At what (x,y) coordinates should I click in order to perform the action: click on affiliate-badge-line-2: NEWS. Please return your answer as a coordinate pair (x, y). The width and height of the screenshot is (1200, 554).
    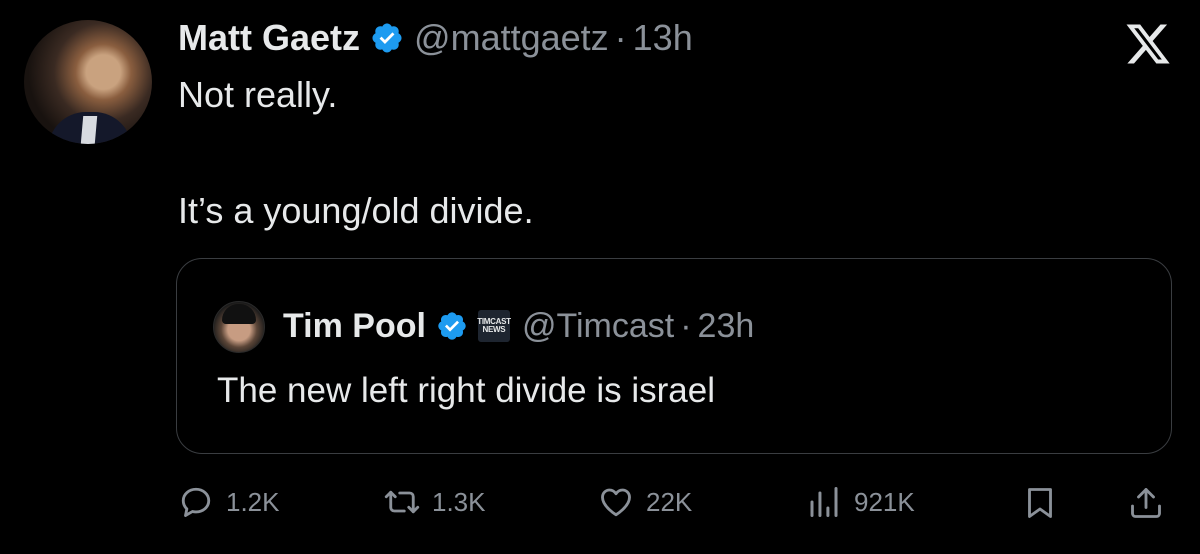
    Looking at the image, I should click on (494, 329).